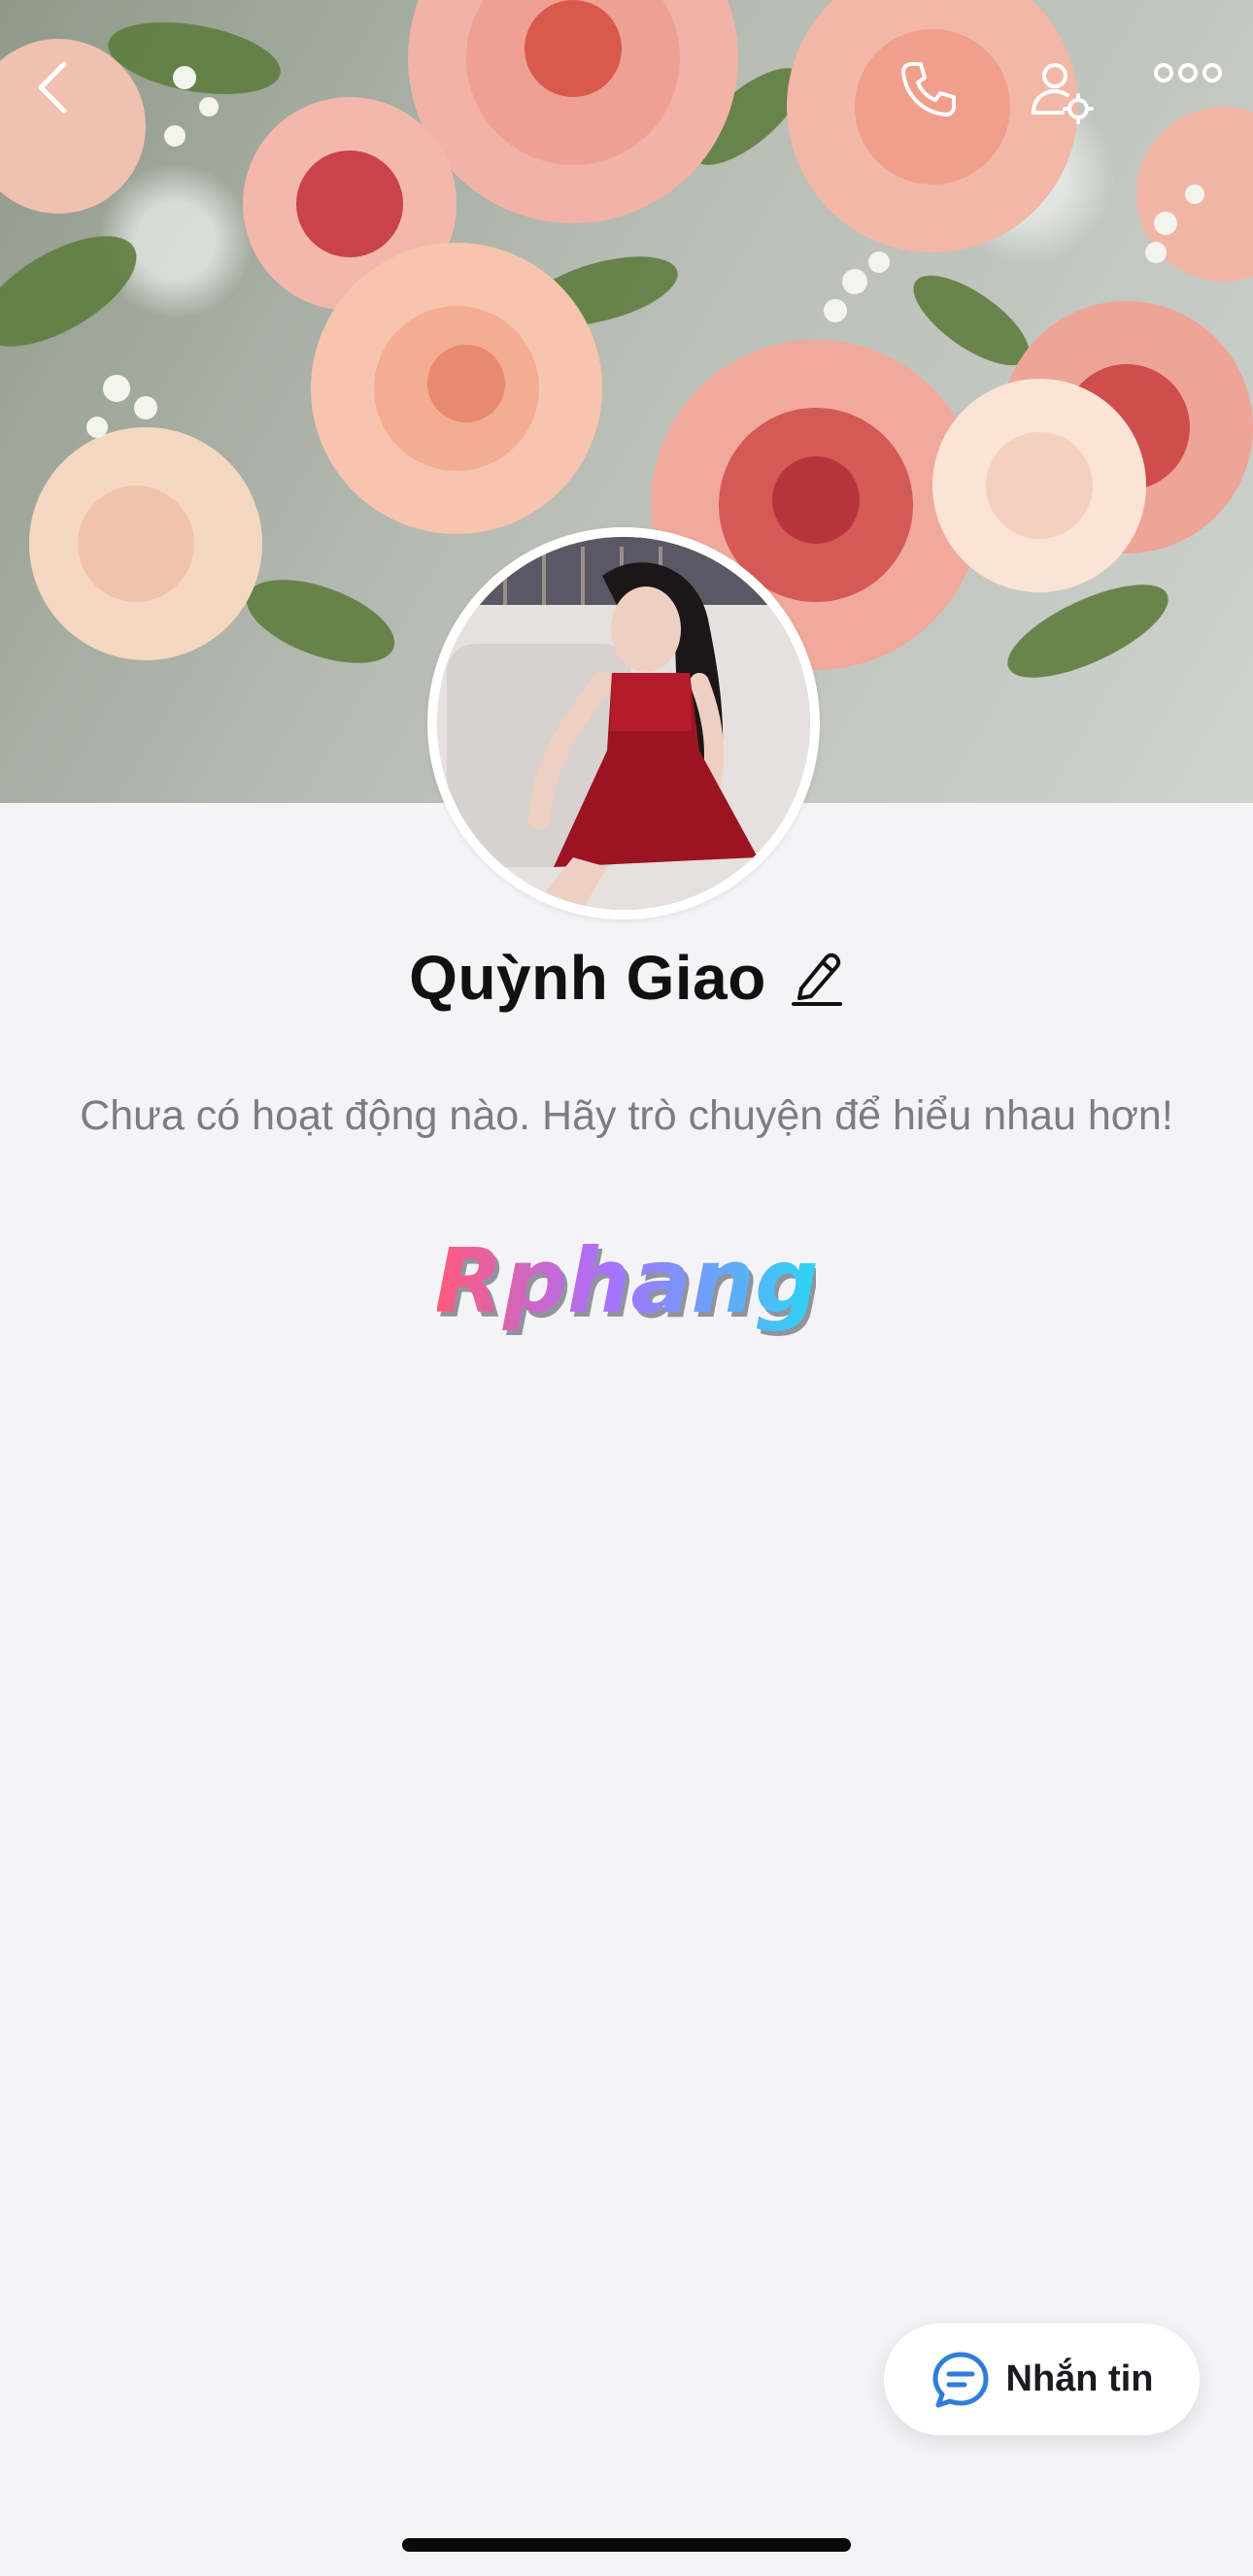 This screenshot has height=2576, width=1253. I want to click on avatar-person-illustration, so click(623, 724).